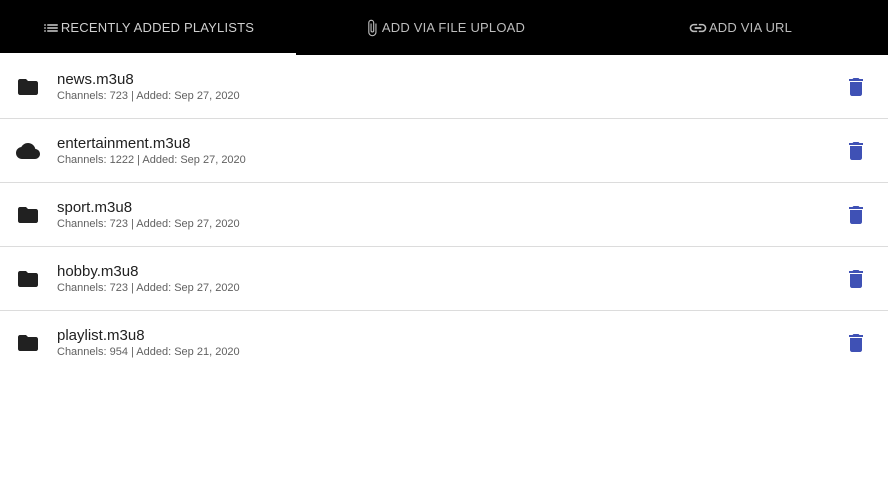  I want to click on tab-add-via-file-upload: ADD VIA FILE UPLOAD, so click(444, 27).